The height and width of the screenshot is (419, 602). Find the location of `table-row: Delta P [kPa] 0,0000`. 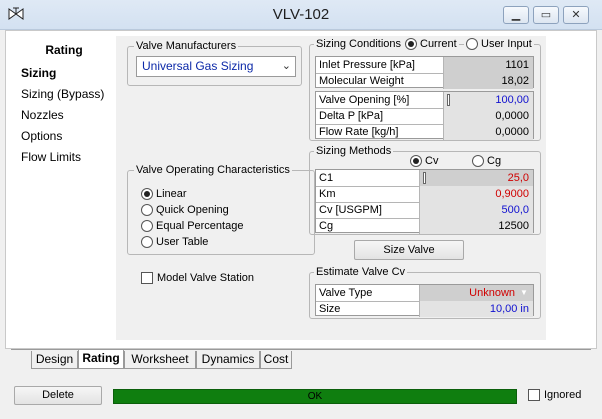

table-row: Delta P [kPa] 0,0000 is located at coordinates (424, 116).